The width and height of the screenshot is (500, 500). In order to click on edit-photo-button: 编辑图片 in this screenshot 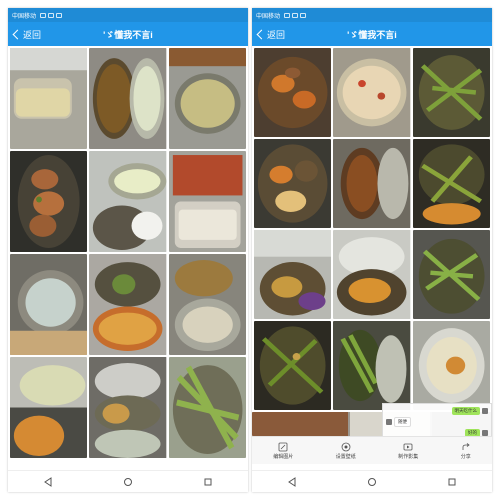, I will do `click(283, 451)`.